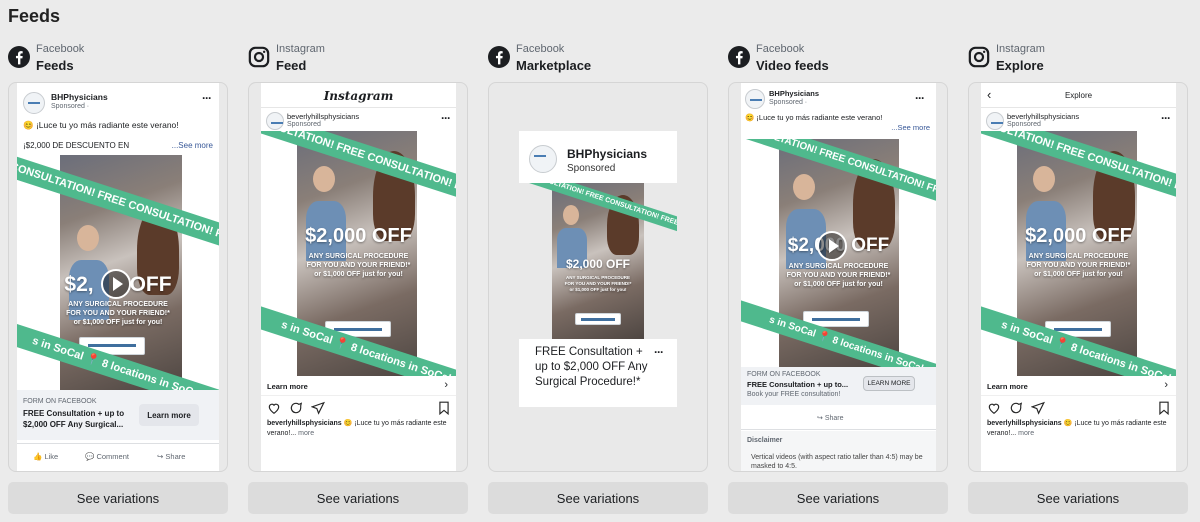  What do you see at coordinates (358, 96) in the screenshot?
I see `instagram-logo: Instagram` at bounding box center [358, 96].